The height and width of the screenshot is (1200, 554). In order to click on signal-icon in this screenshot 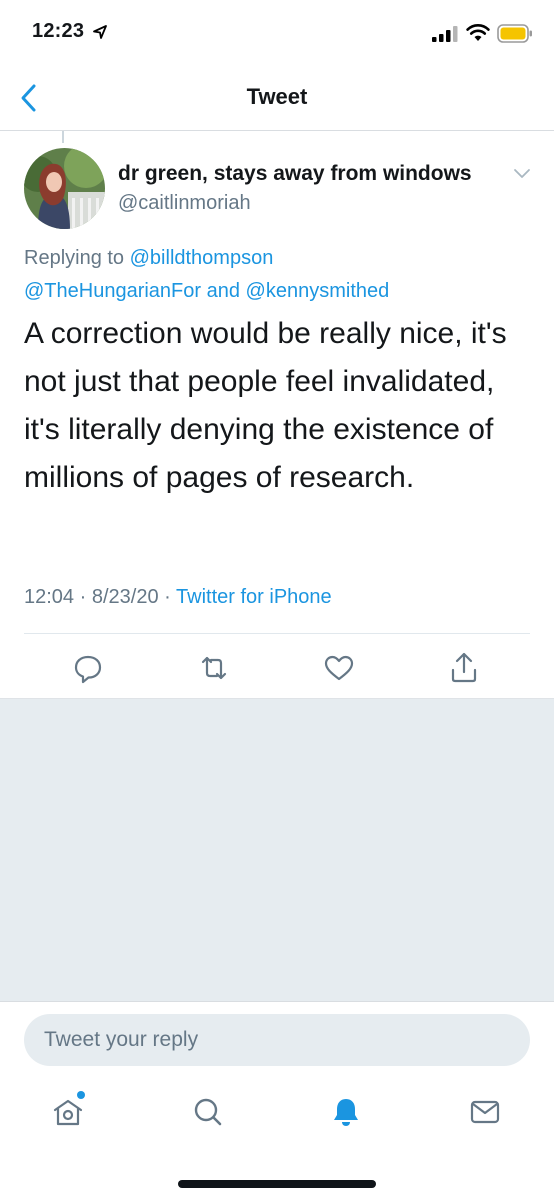, I will do `click(445, 34)`.